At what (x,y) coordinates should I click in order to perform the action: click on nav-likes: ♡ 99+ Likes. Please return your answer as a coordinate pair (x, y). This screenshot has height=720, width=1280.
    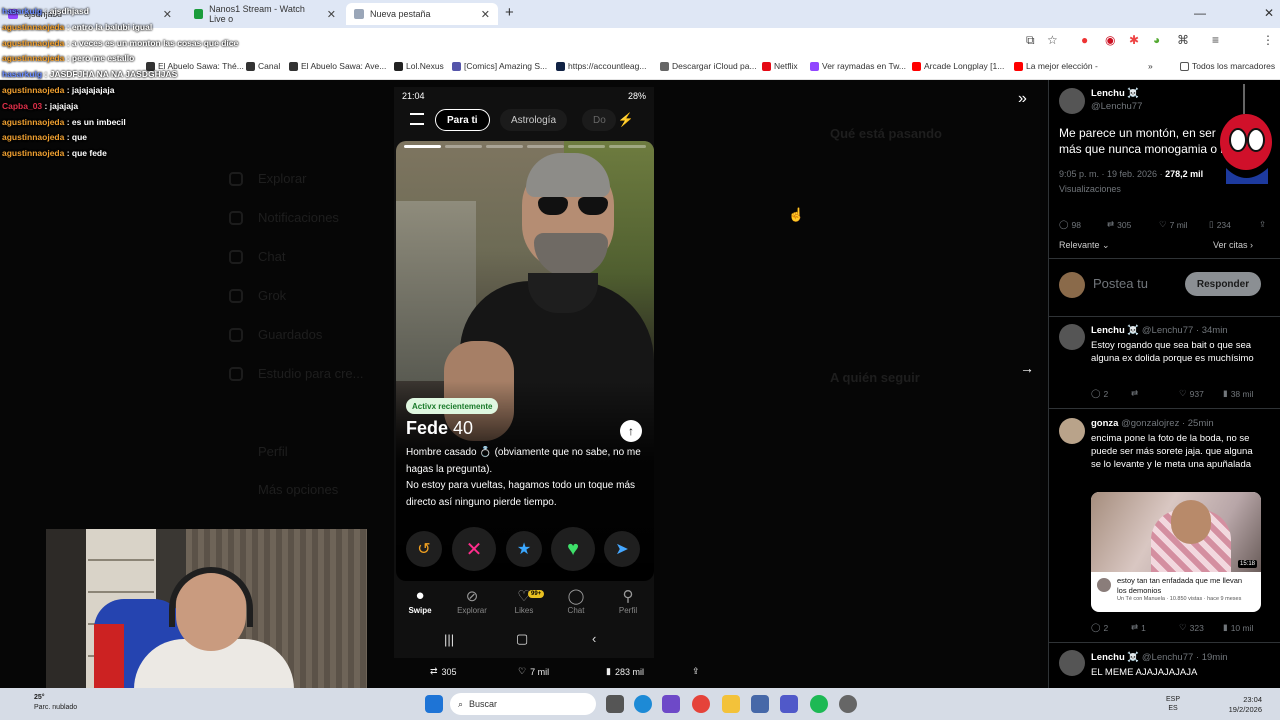
    Looking at the image, I should click on (524, 601).